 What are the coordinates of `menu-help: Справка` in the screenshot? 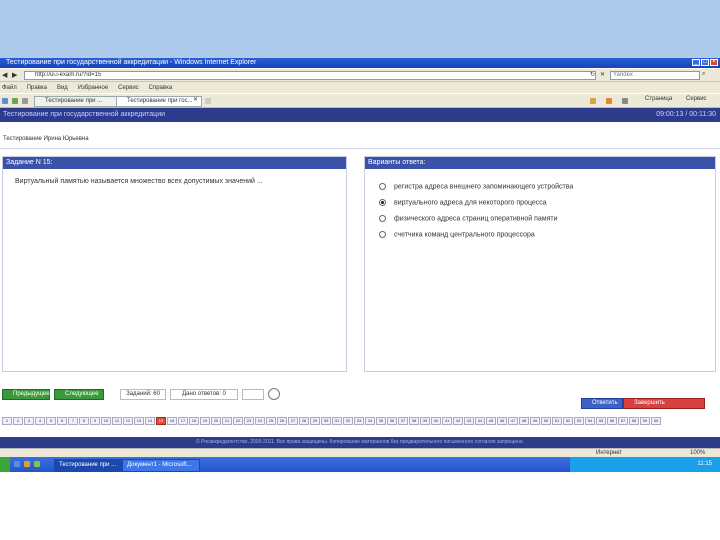 It's located at (161, 88).